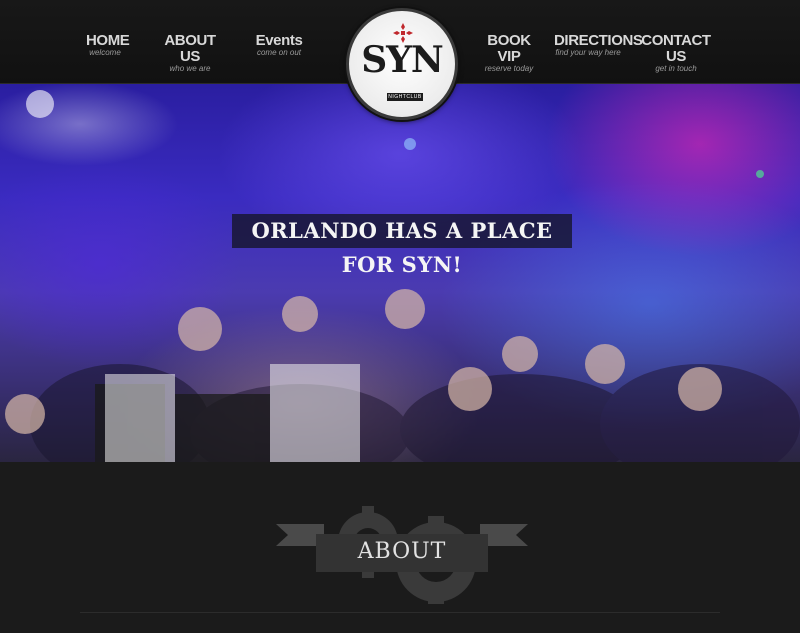  Describe the element at coordinates (402, 551) in the screenshot. I see `about-heading: ABOUT` at that location.